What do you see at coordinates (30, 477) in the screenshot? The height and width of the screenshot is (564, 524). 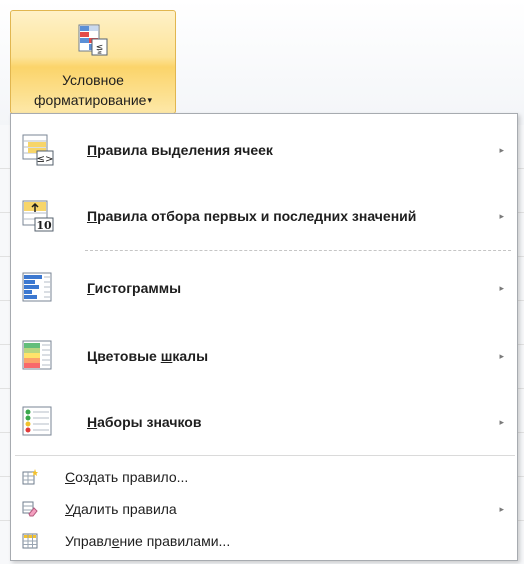 I see `new-rule-icon` at bounding box center [30, 477].